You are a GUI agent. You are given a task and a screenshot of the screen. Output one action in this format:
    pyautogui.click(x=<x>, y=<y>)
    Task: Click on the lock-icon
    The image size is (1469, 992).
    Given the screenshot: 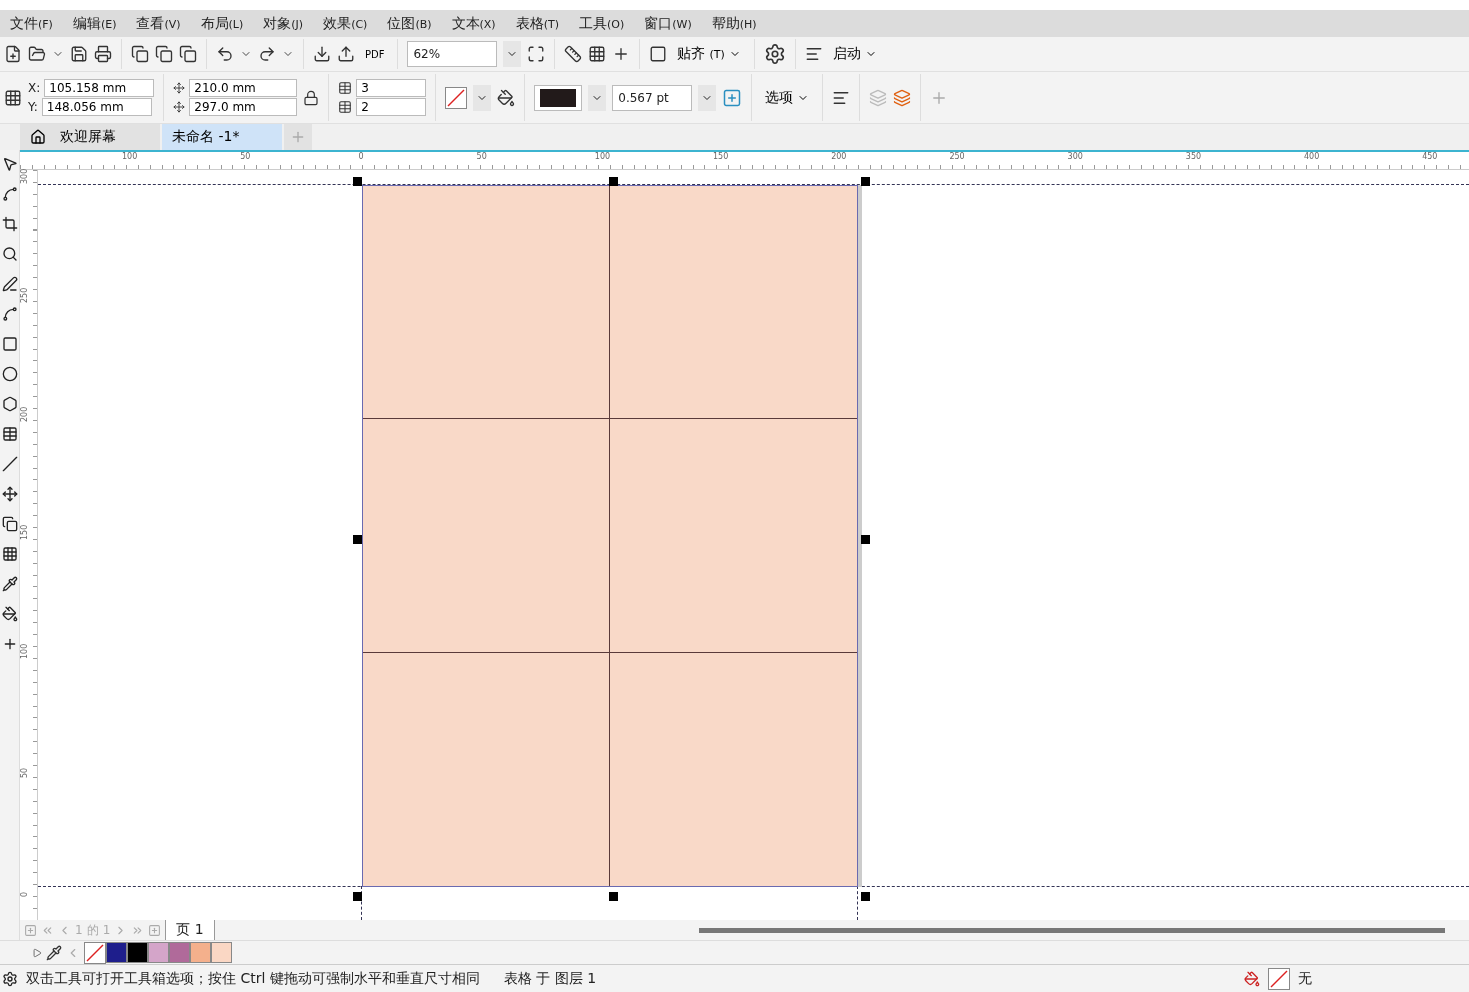 What is the action you would take?
    pyautogui.click(x=311, y=97)
    